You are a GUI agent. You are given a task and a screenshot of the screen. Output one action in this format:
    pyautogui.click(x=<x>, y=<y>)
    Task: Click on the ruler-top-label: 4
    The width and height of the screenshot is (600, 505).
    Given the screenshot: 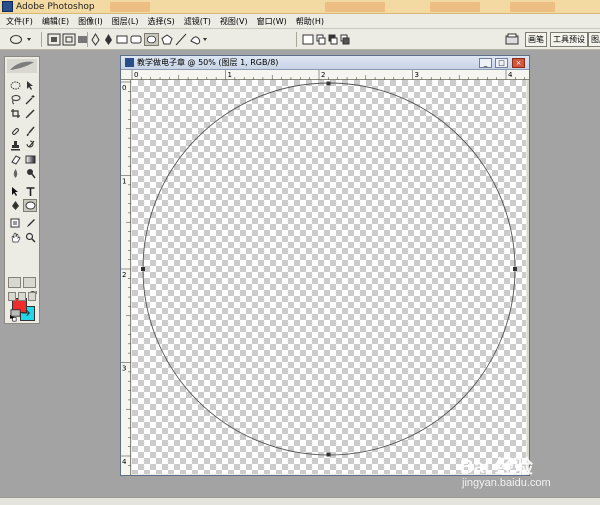 What is the action you would take?
    pyautogui.click(x=510, y=75)
    